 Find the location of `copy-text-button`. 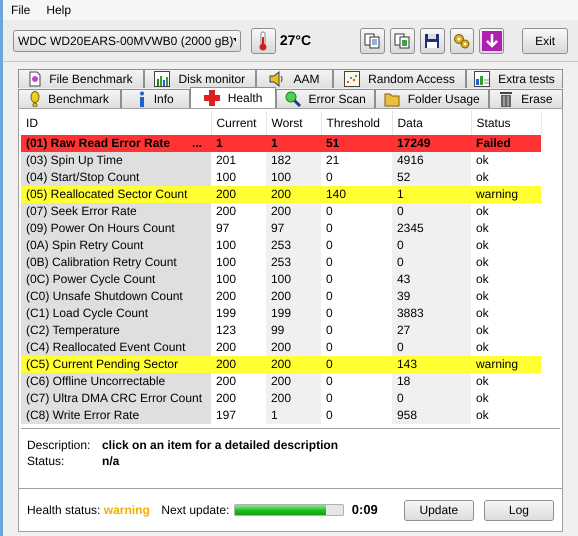

copy-text-button is located at coordinates (372, 41).